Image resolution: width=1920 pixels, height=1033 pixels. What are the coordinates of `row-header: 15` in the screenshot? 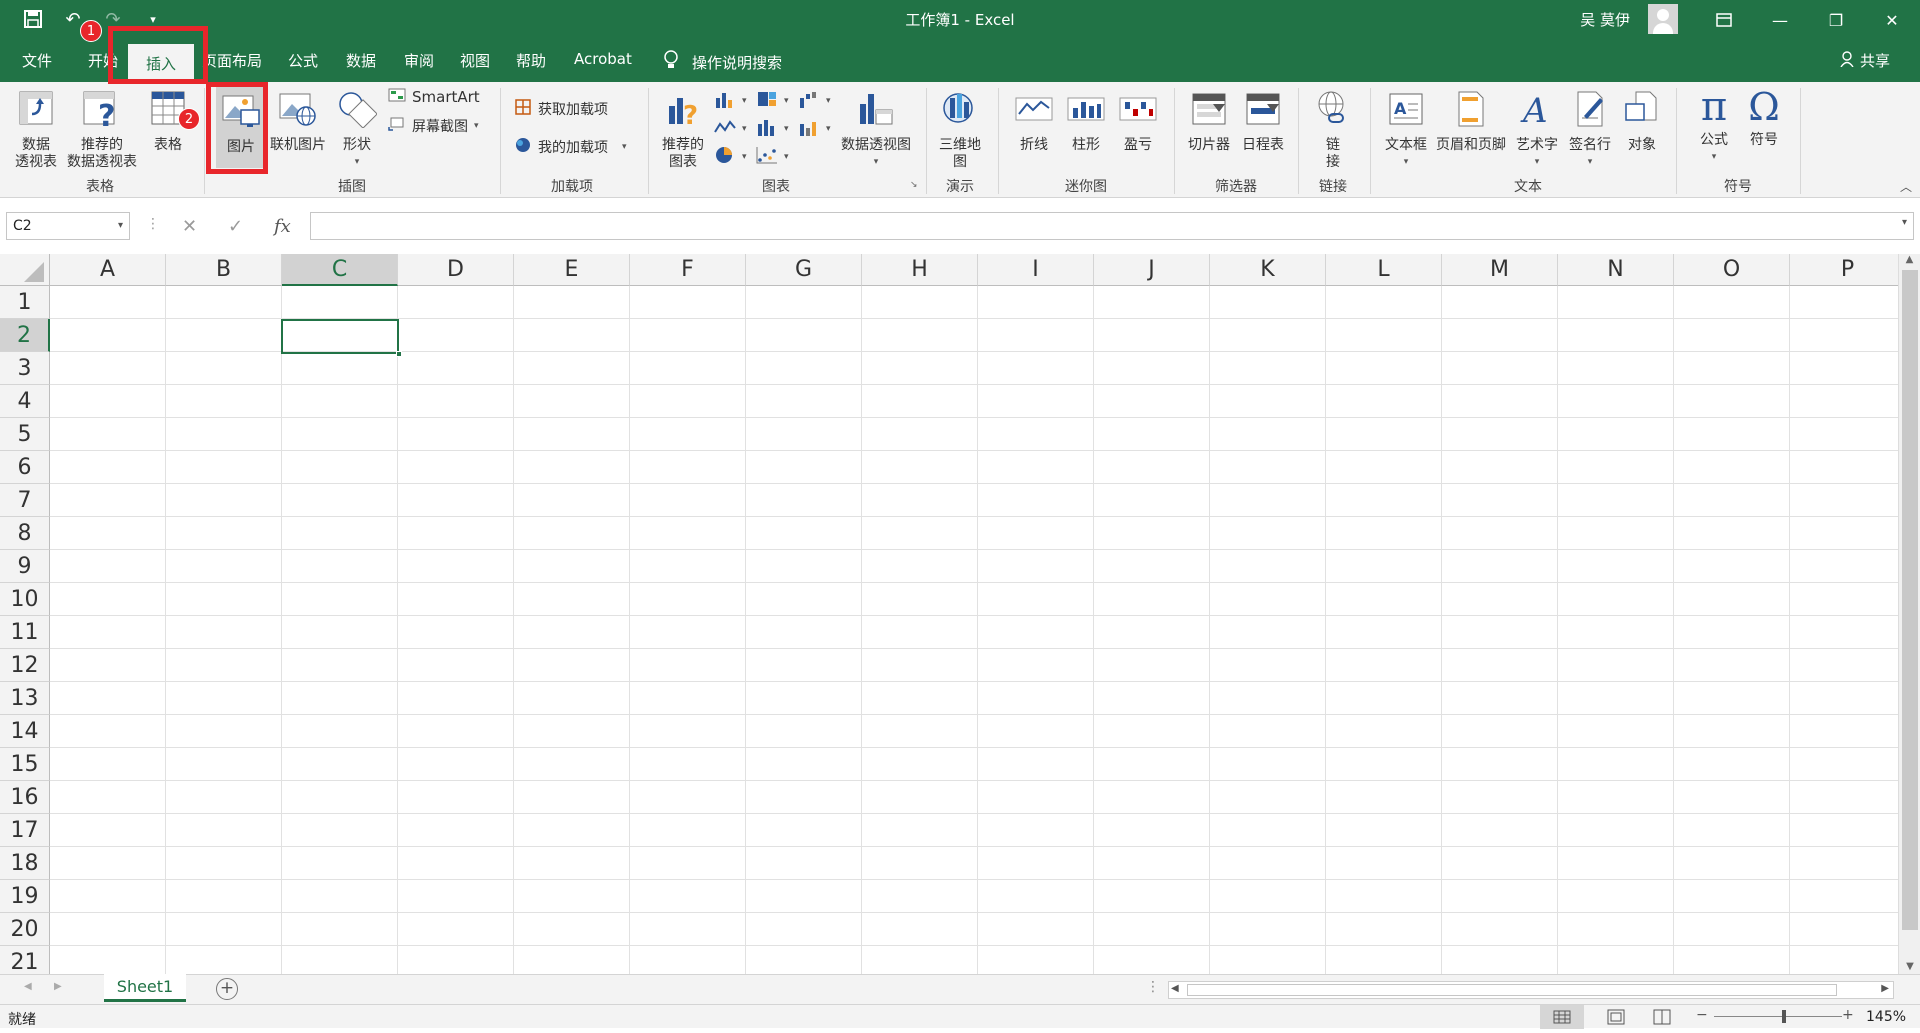 It's located at (25, 764).